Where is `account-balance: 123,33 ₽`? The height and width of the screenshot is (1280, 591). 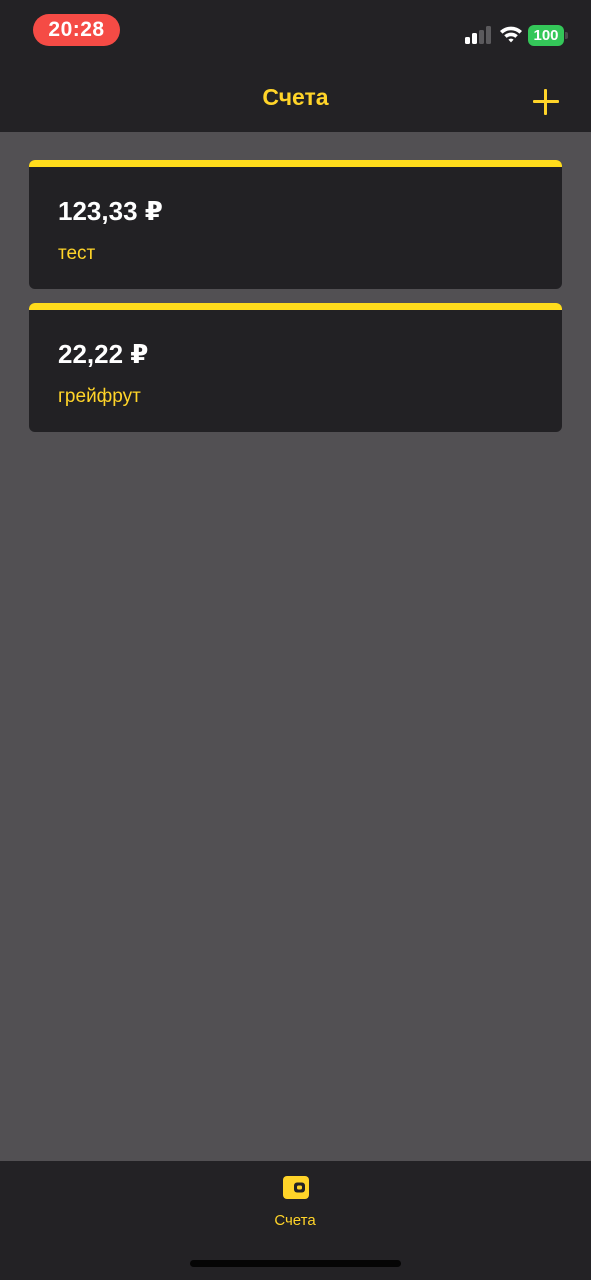 account-balance: 123,33 ₽ is located at coordinates (110, 211).